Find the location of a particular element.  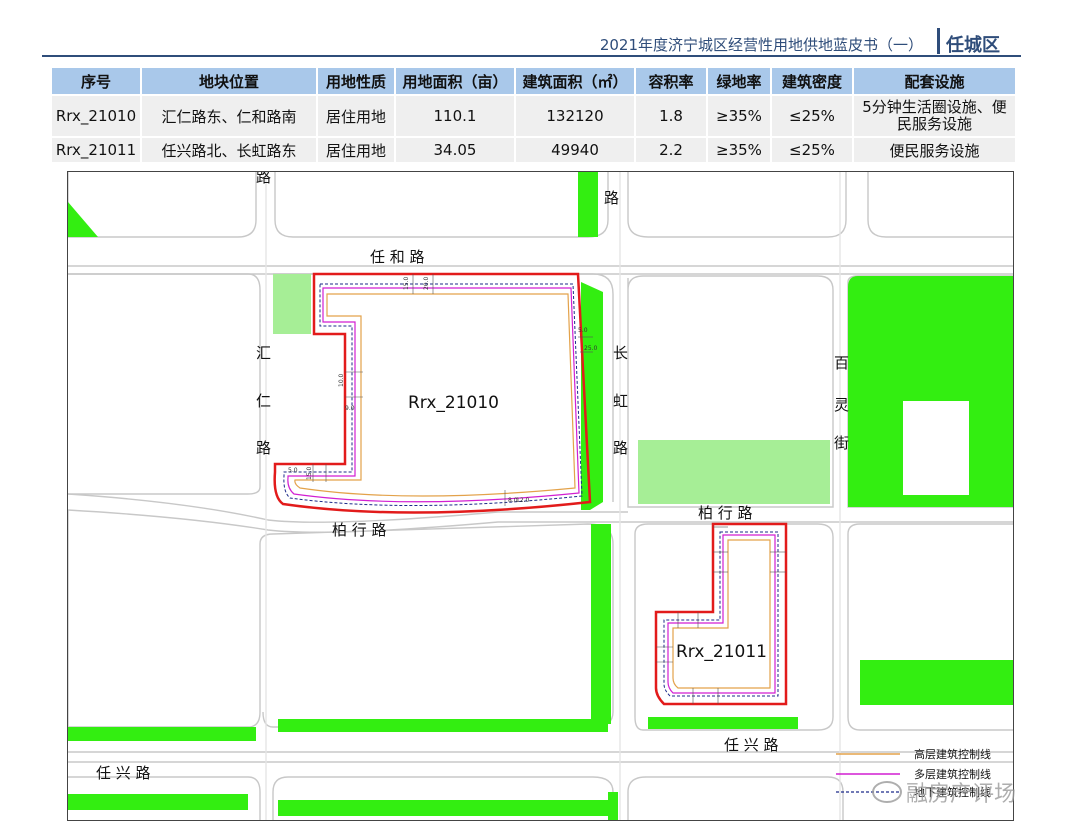

cell-id: Rrx_21011 is located at coordinates (96, 150).